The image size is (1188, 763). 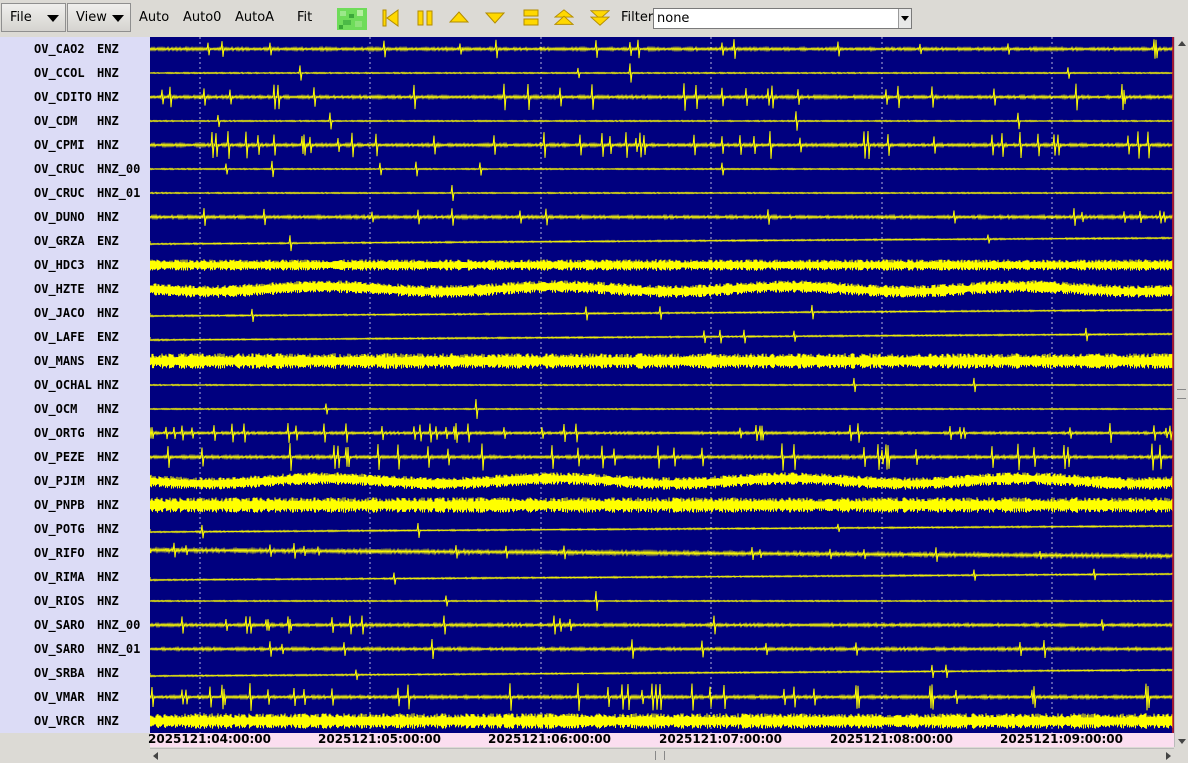 What do you see at coordinates (59, 145) in the screenshot?
I see `station-code: OV_CPMI` at bounding box center [59, 145].